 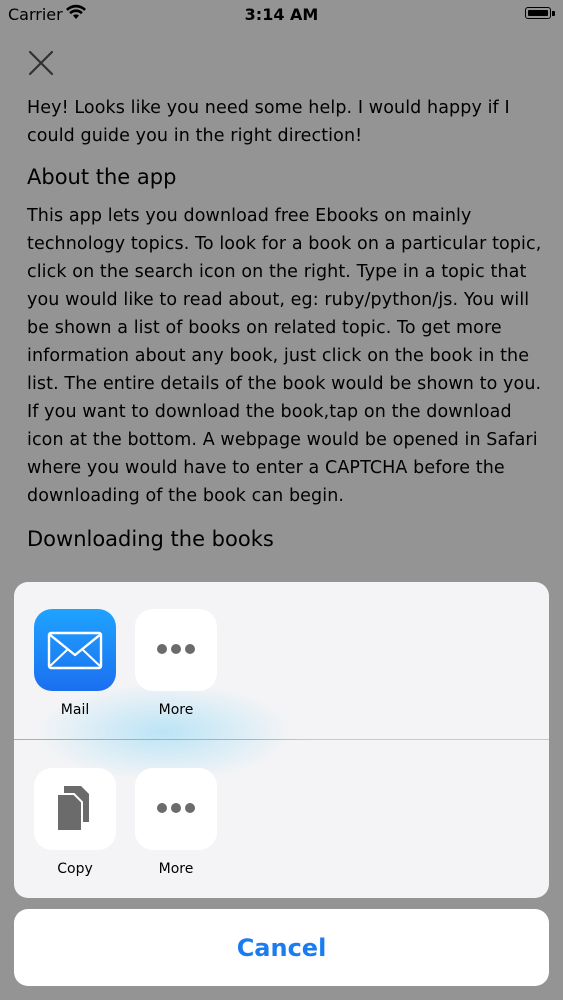 I want to click on action-item-more: More, so click(x=176, y=822).